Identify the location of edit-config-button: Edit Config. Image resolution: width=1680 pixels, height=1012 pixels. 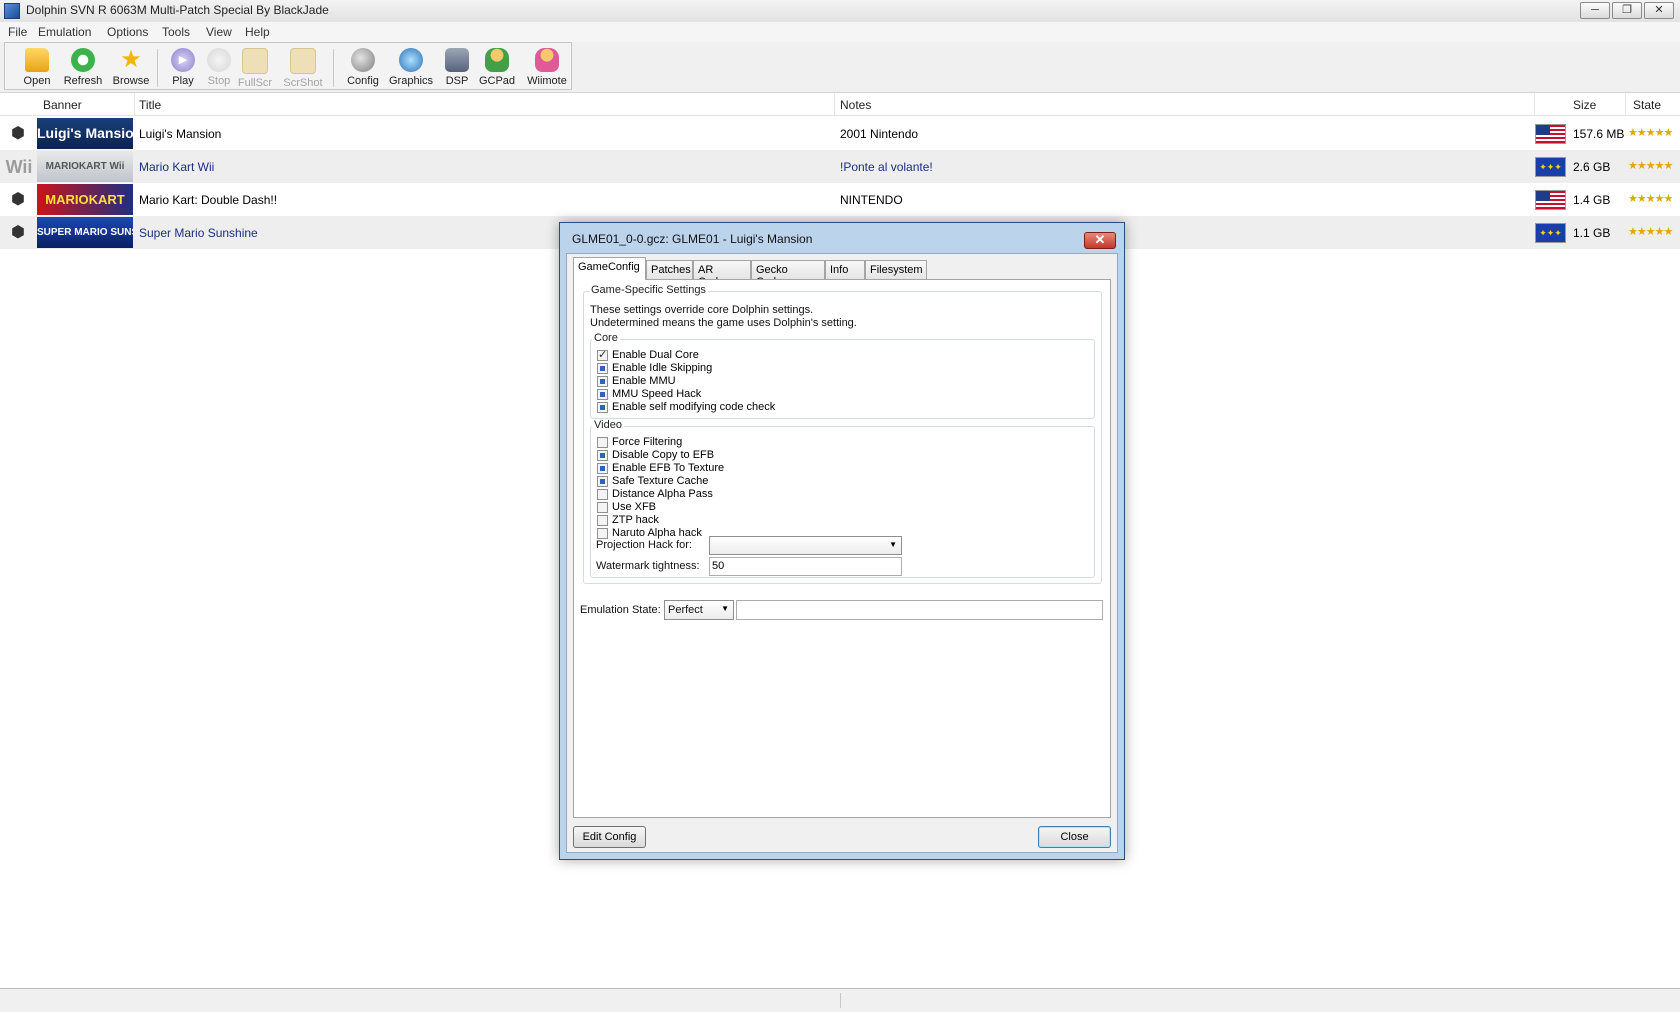
(609, 837).